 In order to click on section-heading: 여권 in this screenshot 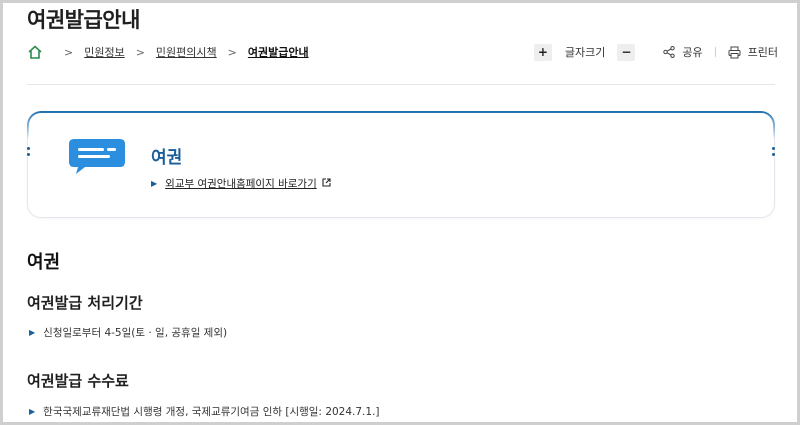, I will do `click(44, 262)`.